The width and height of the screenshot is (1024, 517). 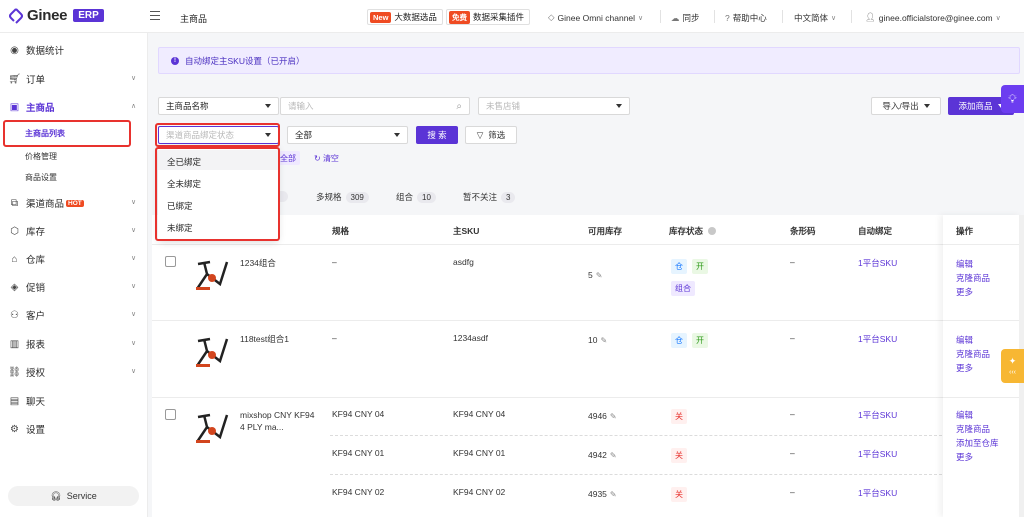 I want to click on big-data-promo-label: 大数据选品, so click(x=415, y=17).